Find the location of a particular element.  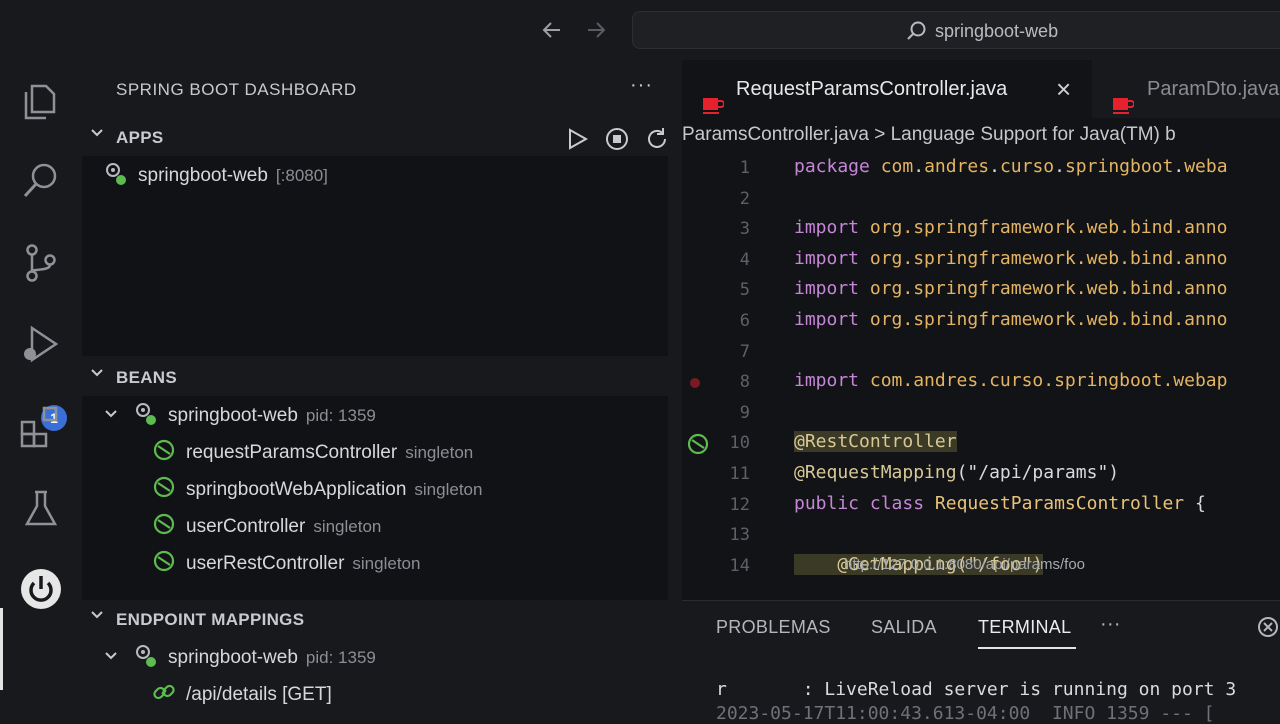

command-center-search: springboot-web is located at coordinates (956, 30).